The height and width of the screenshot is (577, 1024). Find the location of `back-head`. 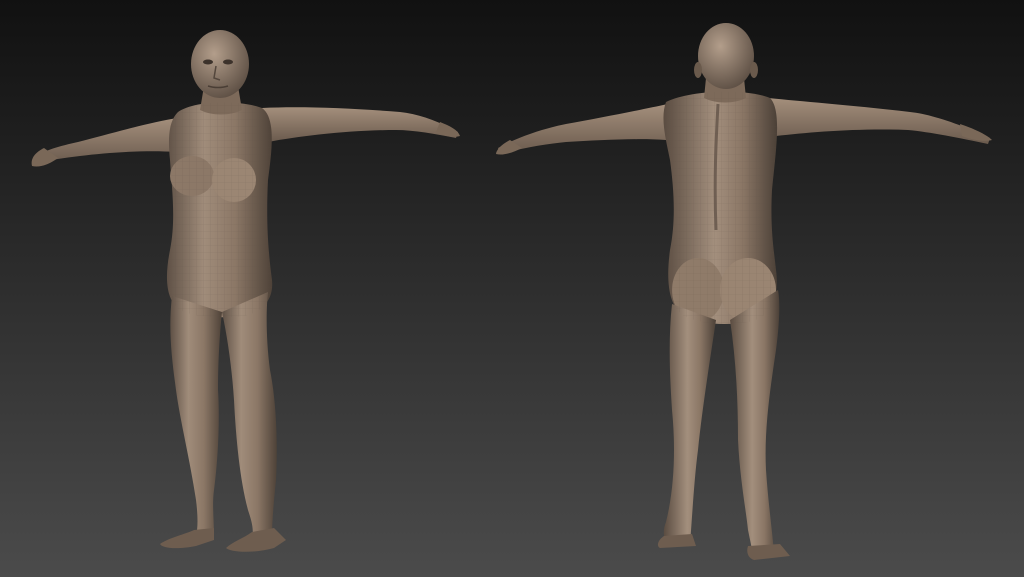

back-head is located at coordinates (726, 56).